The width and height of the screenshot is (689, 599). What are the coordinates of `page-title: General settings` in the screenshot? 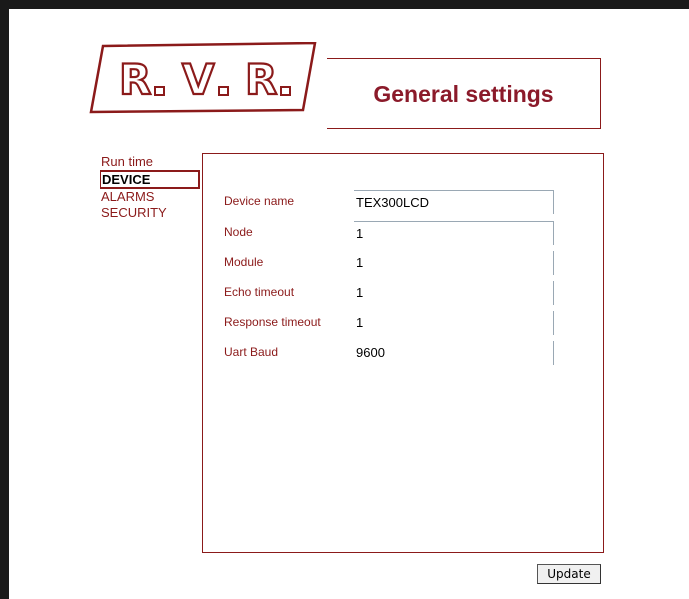 It's located at (463, 94).